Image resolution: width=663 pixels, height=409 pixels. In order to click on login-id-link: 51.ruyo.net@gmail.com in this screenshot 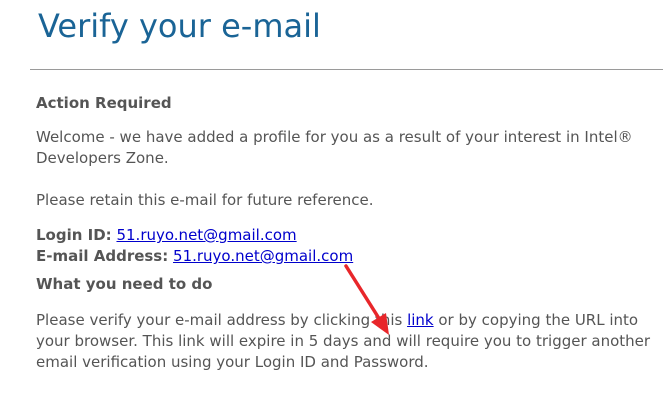, I will do `click(206, 235)`.